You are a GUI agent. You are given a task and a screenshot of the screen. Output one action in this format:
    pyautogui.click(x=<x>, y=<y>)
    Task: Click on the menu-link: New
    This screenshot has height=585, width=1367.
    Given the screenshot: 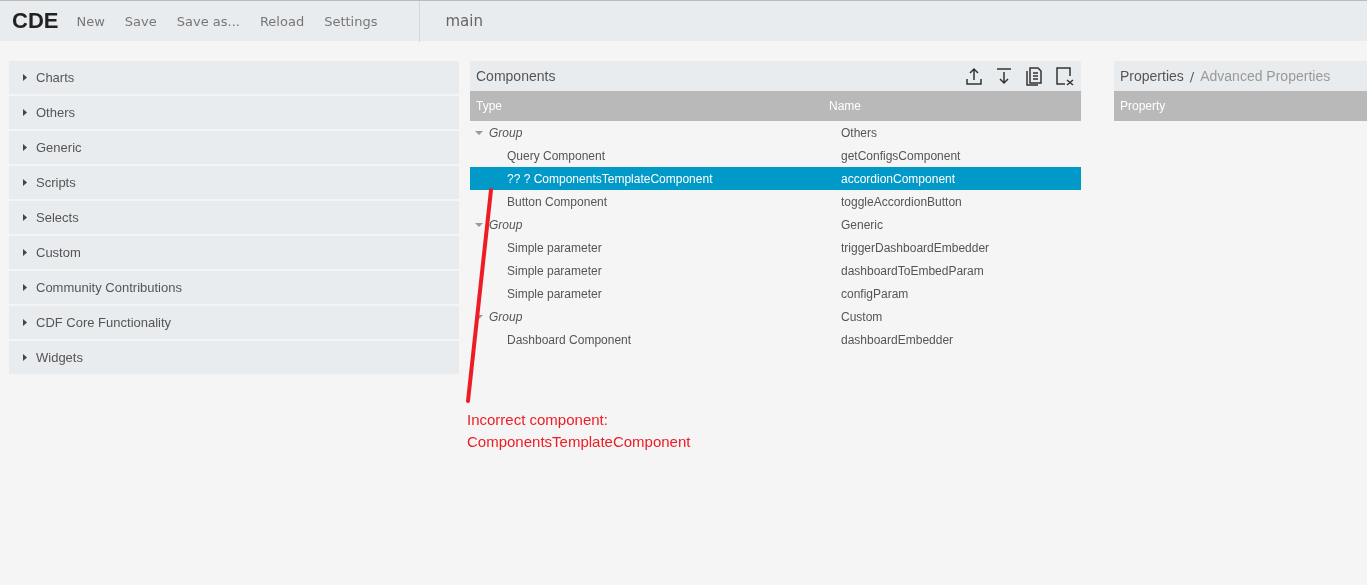 What is the action you would take?
    pyautogui.click(x=90, y=21)
    